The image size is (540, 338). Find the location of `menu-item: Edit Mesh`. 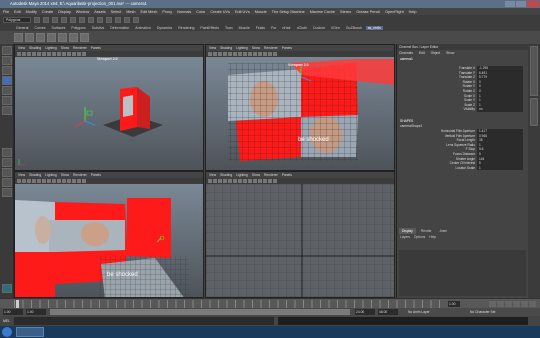

menu-item: Edit Mesh is located at coordinates (149, 12).